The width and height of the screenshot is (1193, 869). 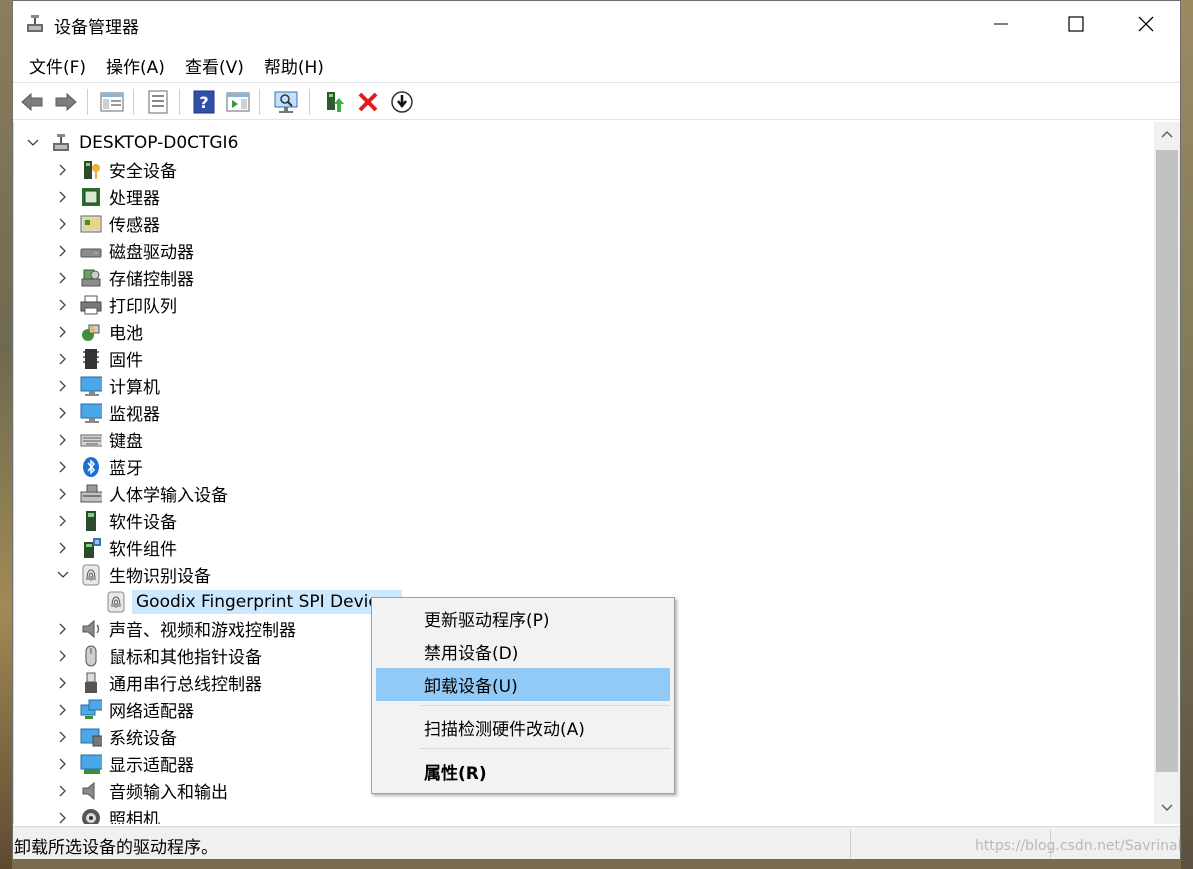 I want to click on tree-category-item: 安全设备, so click(x=116, y=169).